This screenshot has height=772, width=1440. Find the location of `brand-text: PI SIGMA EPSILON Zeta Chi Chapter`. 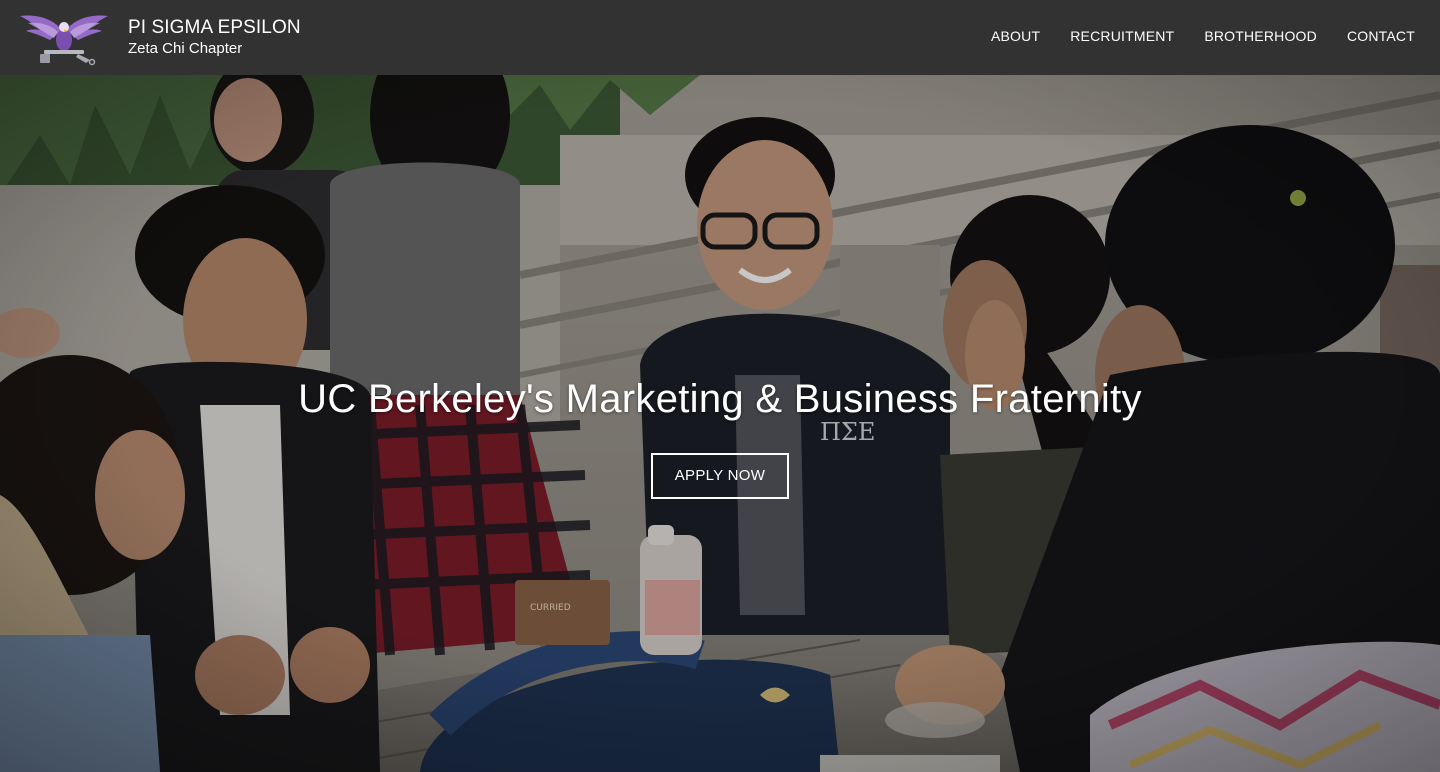

brand-text: PI SIGMA EPSILON Zeta Chi Chapter is located at coordinates (214, 37).